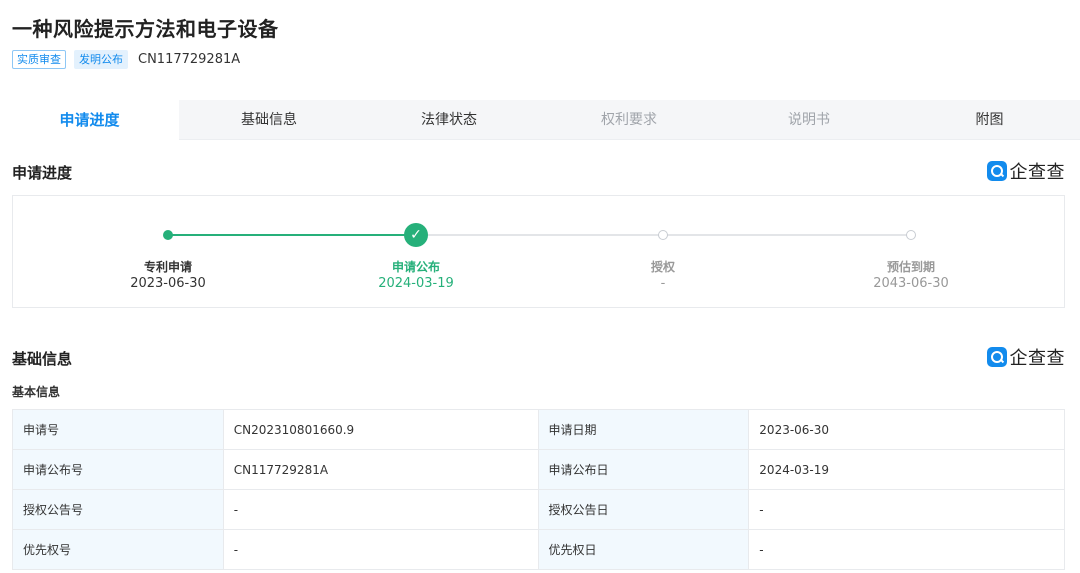 This screenshot has height=573, width=1080. Describe the element at coordinates (101, 59) in the screenshot. I see `status-badge-publication: 发明公布` at that location.